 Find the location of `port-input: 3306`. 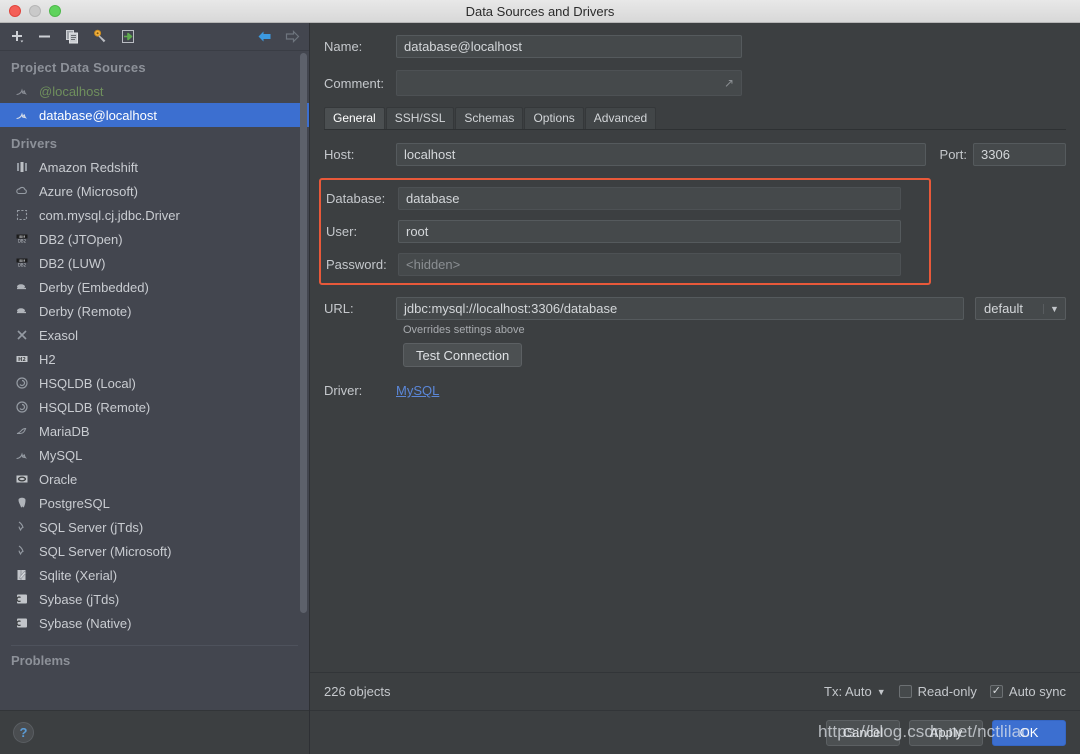

port-input: 3306 is located at coordinates (1019, 154).